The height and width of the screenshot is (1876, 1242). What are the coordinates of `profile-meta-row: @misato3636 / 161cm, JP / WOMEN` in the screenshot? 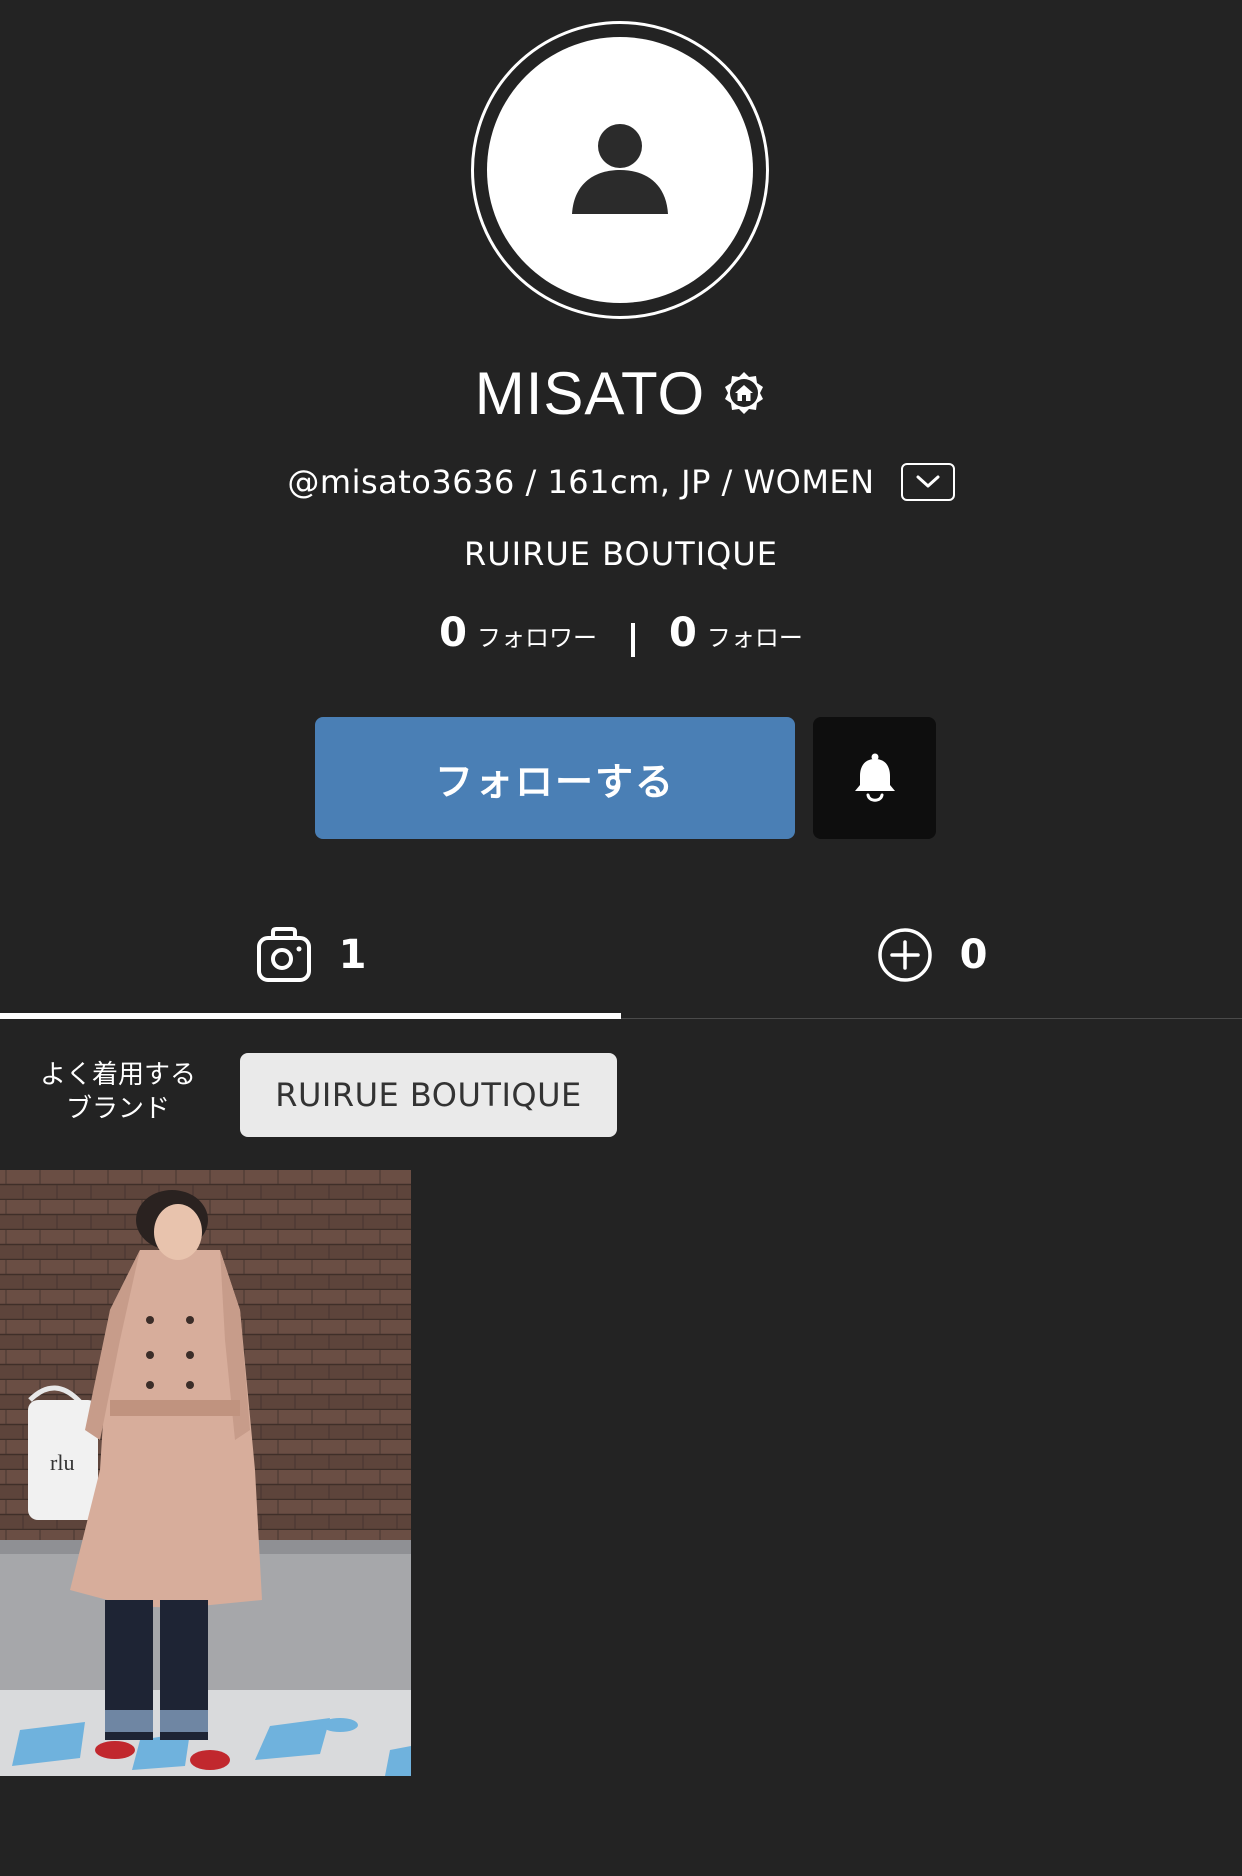 It's located at (621, 482).